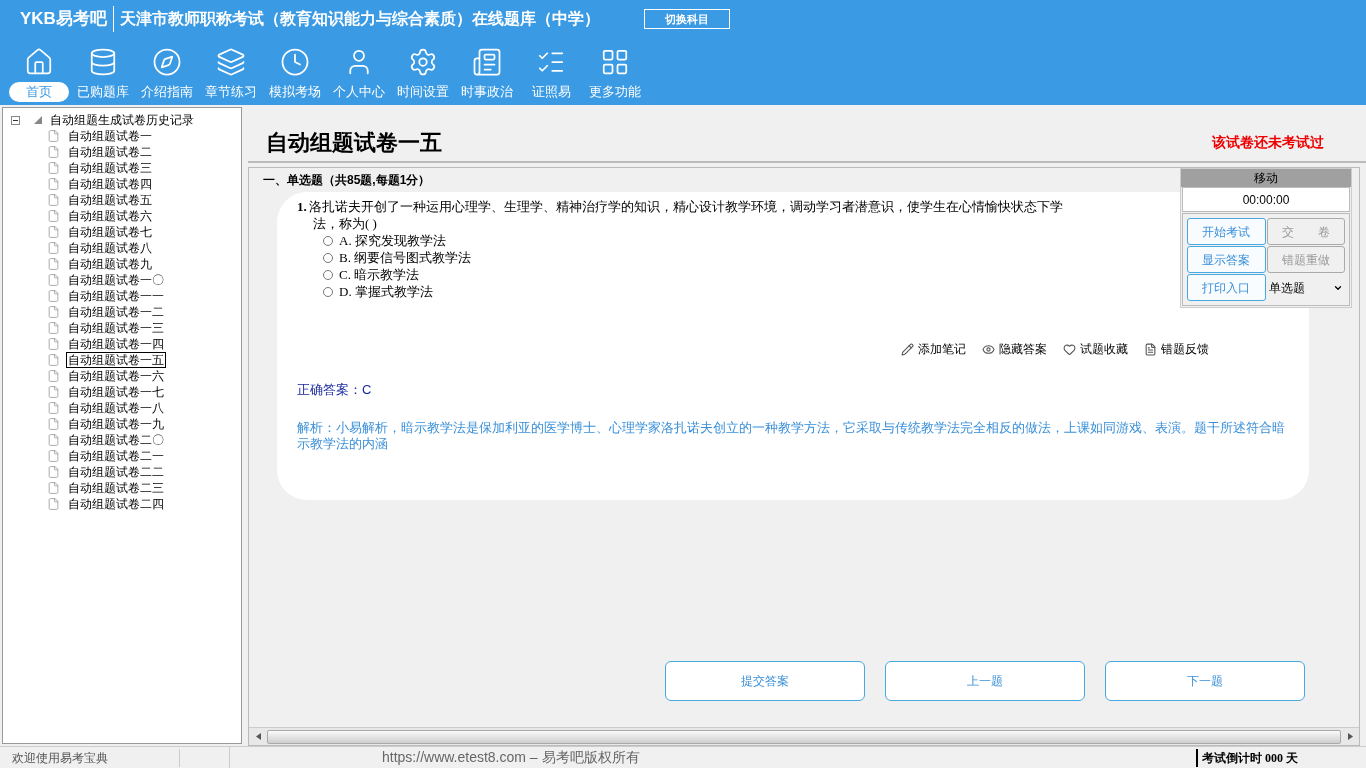  What do you see at coordinates (110, 152) in the screenshot?
I see `tree-item: 自动组题试卷二` at bounding box center [110, 152].